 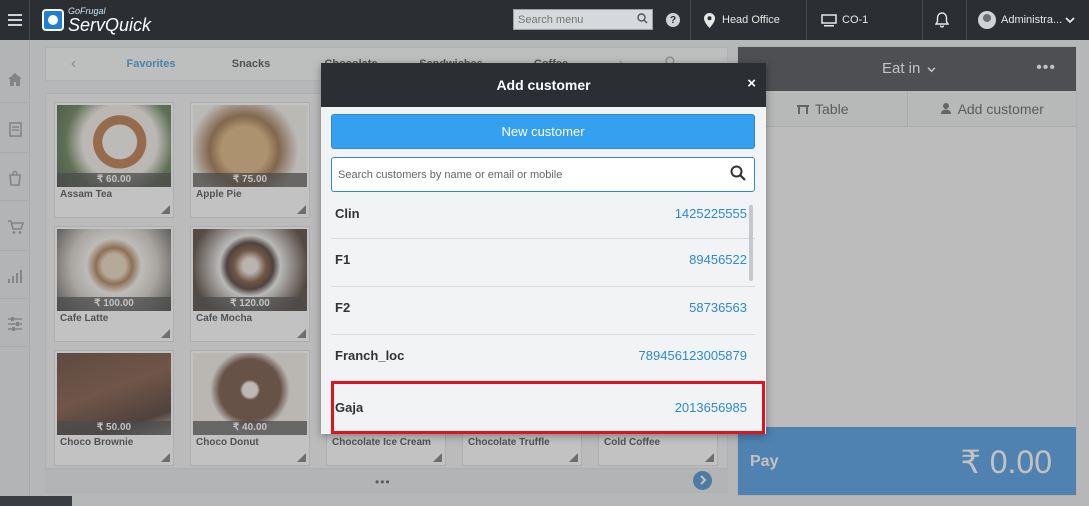 What do you see at coordinates (829, 19) in the screenshot?
I see `monitor-icon` at bounding box center [829, 19].